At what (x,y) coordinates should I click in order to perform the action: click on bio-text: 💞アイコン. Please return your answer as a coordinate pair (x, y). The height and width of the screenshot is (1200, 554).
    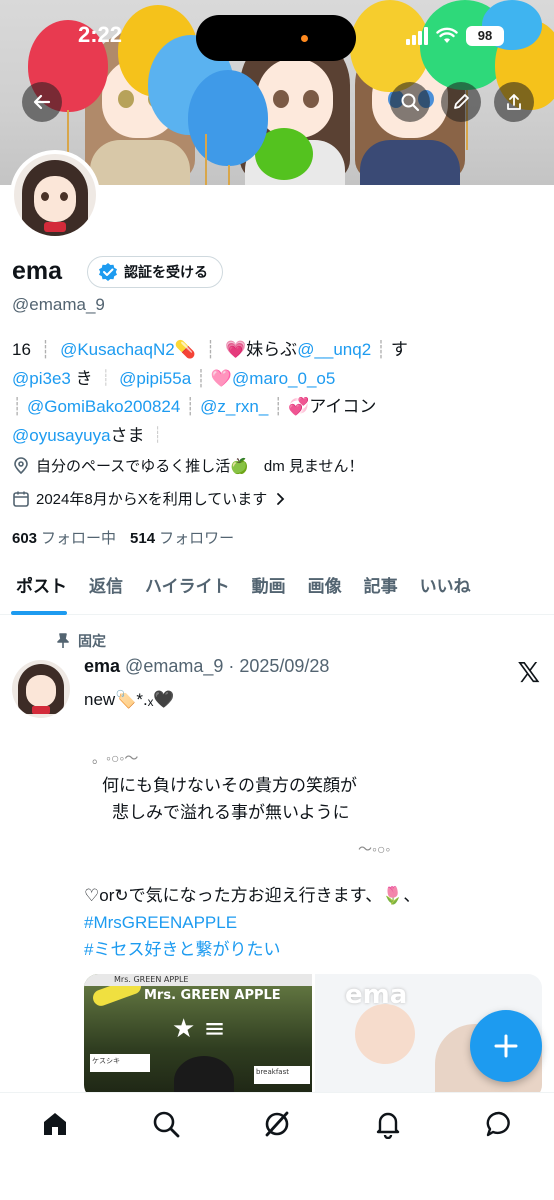
    Looking at the image, I should click on (332, 406).